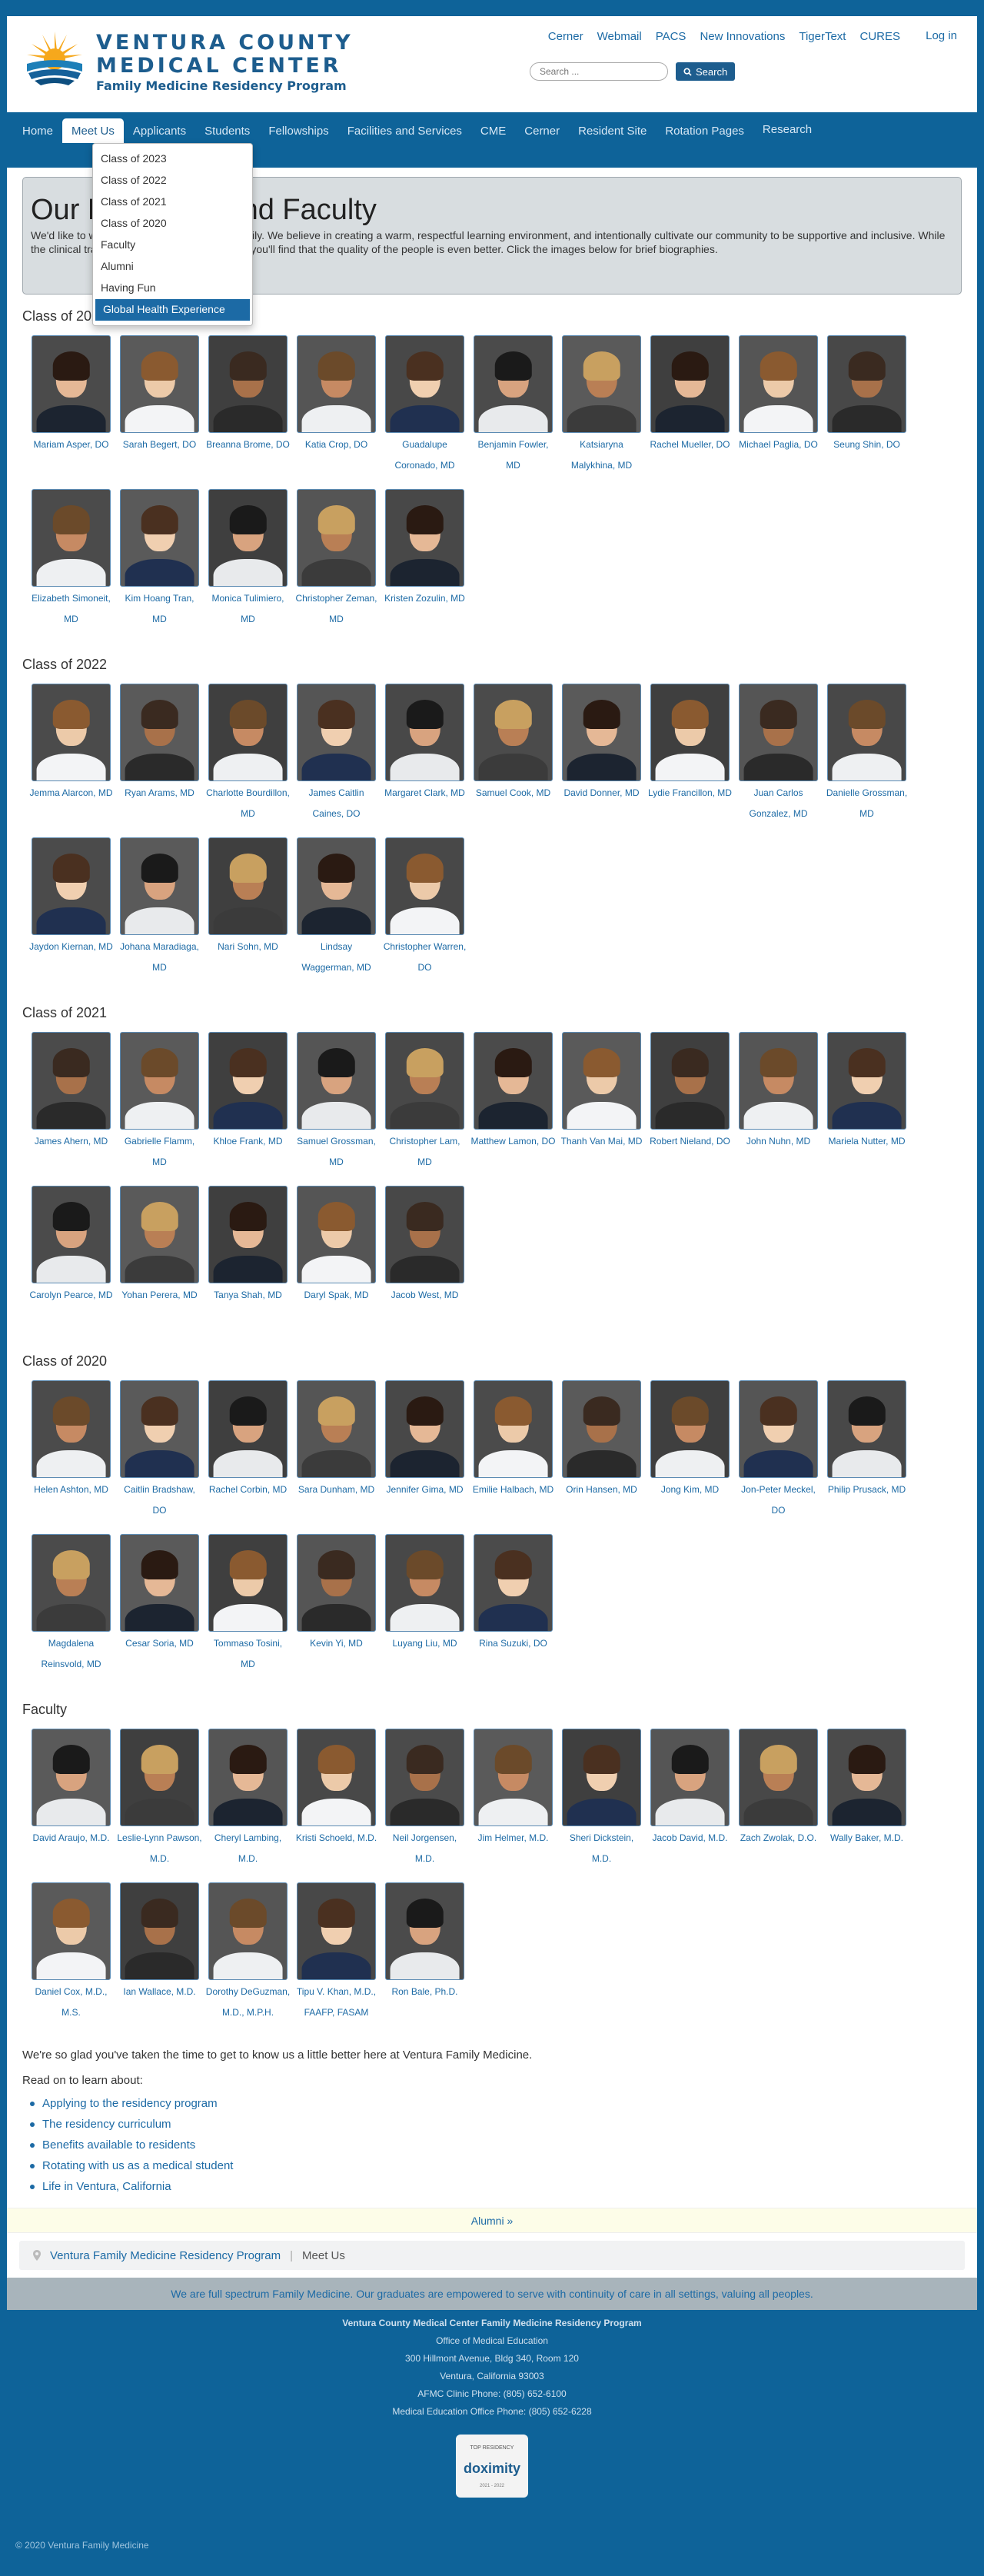  Describe the element at coordinates (248, 1109) in the screenshot. I see `person-card: Khloe Frank, MD` at that location.